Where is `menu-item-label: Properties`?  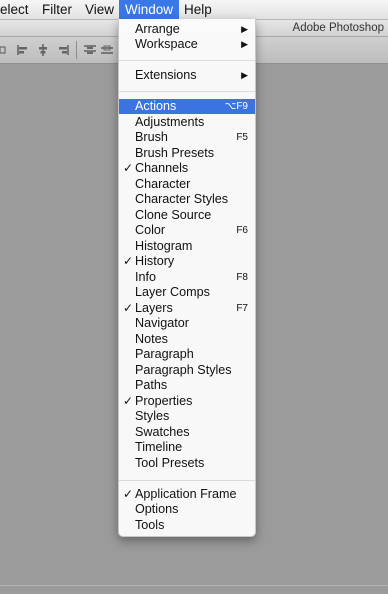
menu-item-label: Properties is located at coordinates (164, 400).